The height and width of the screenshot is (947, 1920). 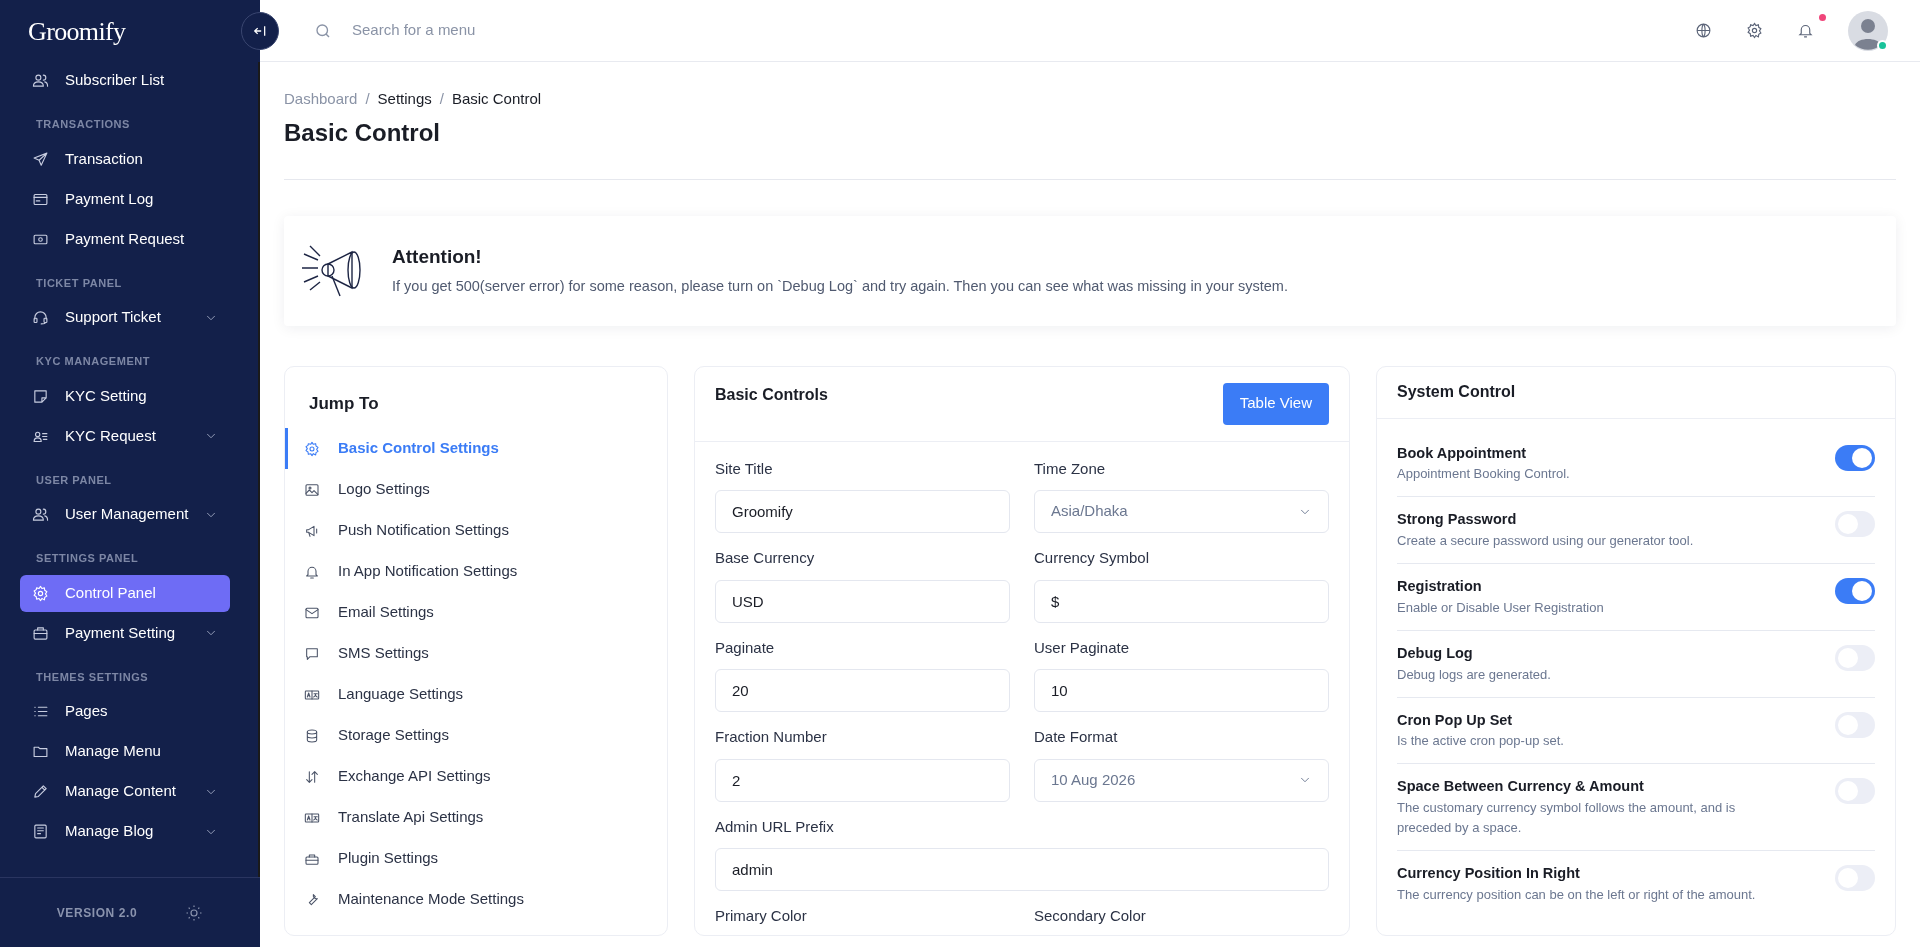 I want to click on jump-to-link: Logo Settings, so click(x=476, y=489).